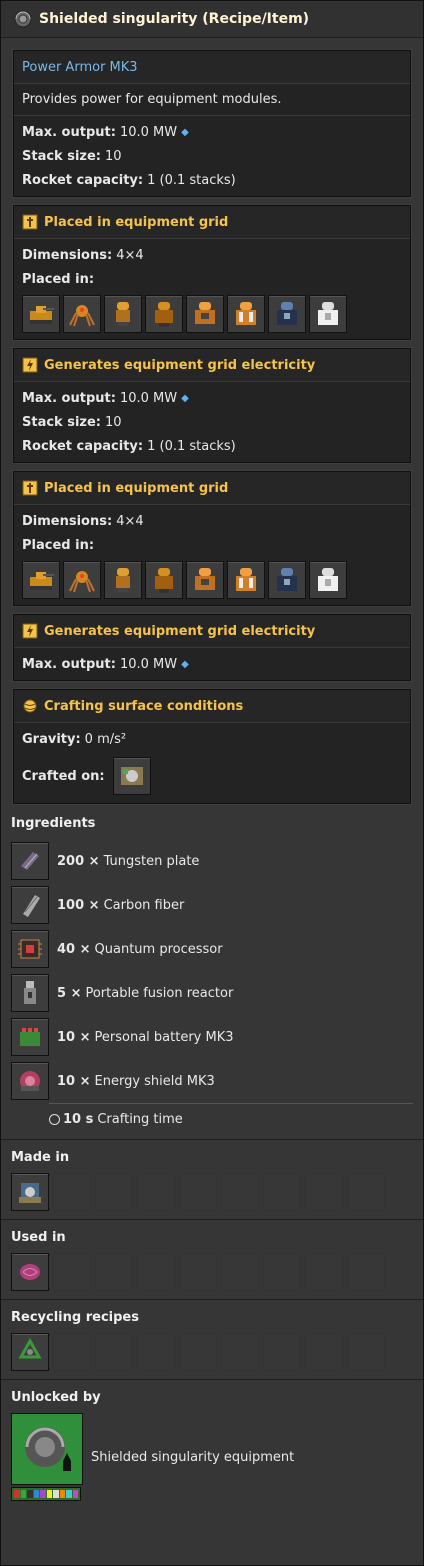 The image size is (424, 1566). What do you see at coordinates (78, 1119) in the screenshot?
I see `crafting-time-value: 10 s` at bounding box center [78, 1119].